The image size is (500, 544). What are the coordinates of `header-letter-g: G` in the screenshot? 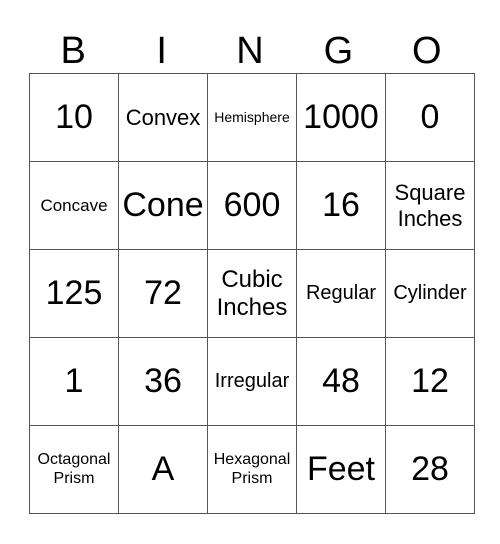 It's located at (338, 51).